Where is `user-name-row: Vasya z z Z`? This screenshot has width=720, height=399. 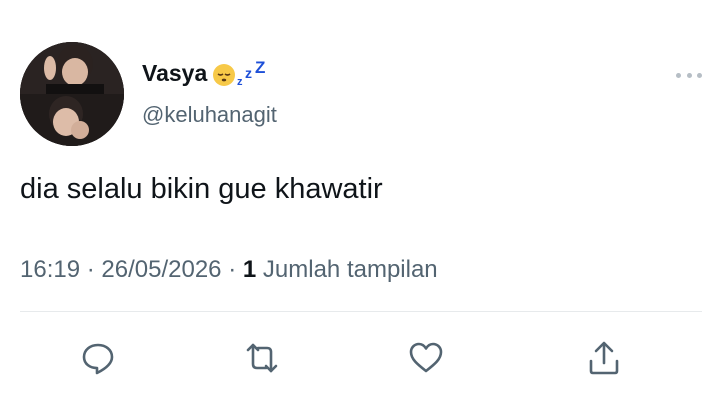
user-name-row: Vasya z z Z is located at coordinates (204, 73).